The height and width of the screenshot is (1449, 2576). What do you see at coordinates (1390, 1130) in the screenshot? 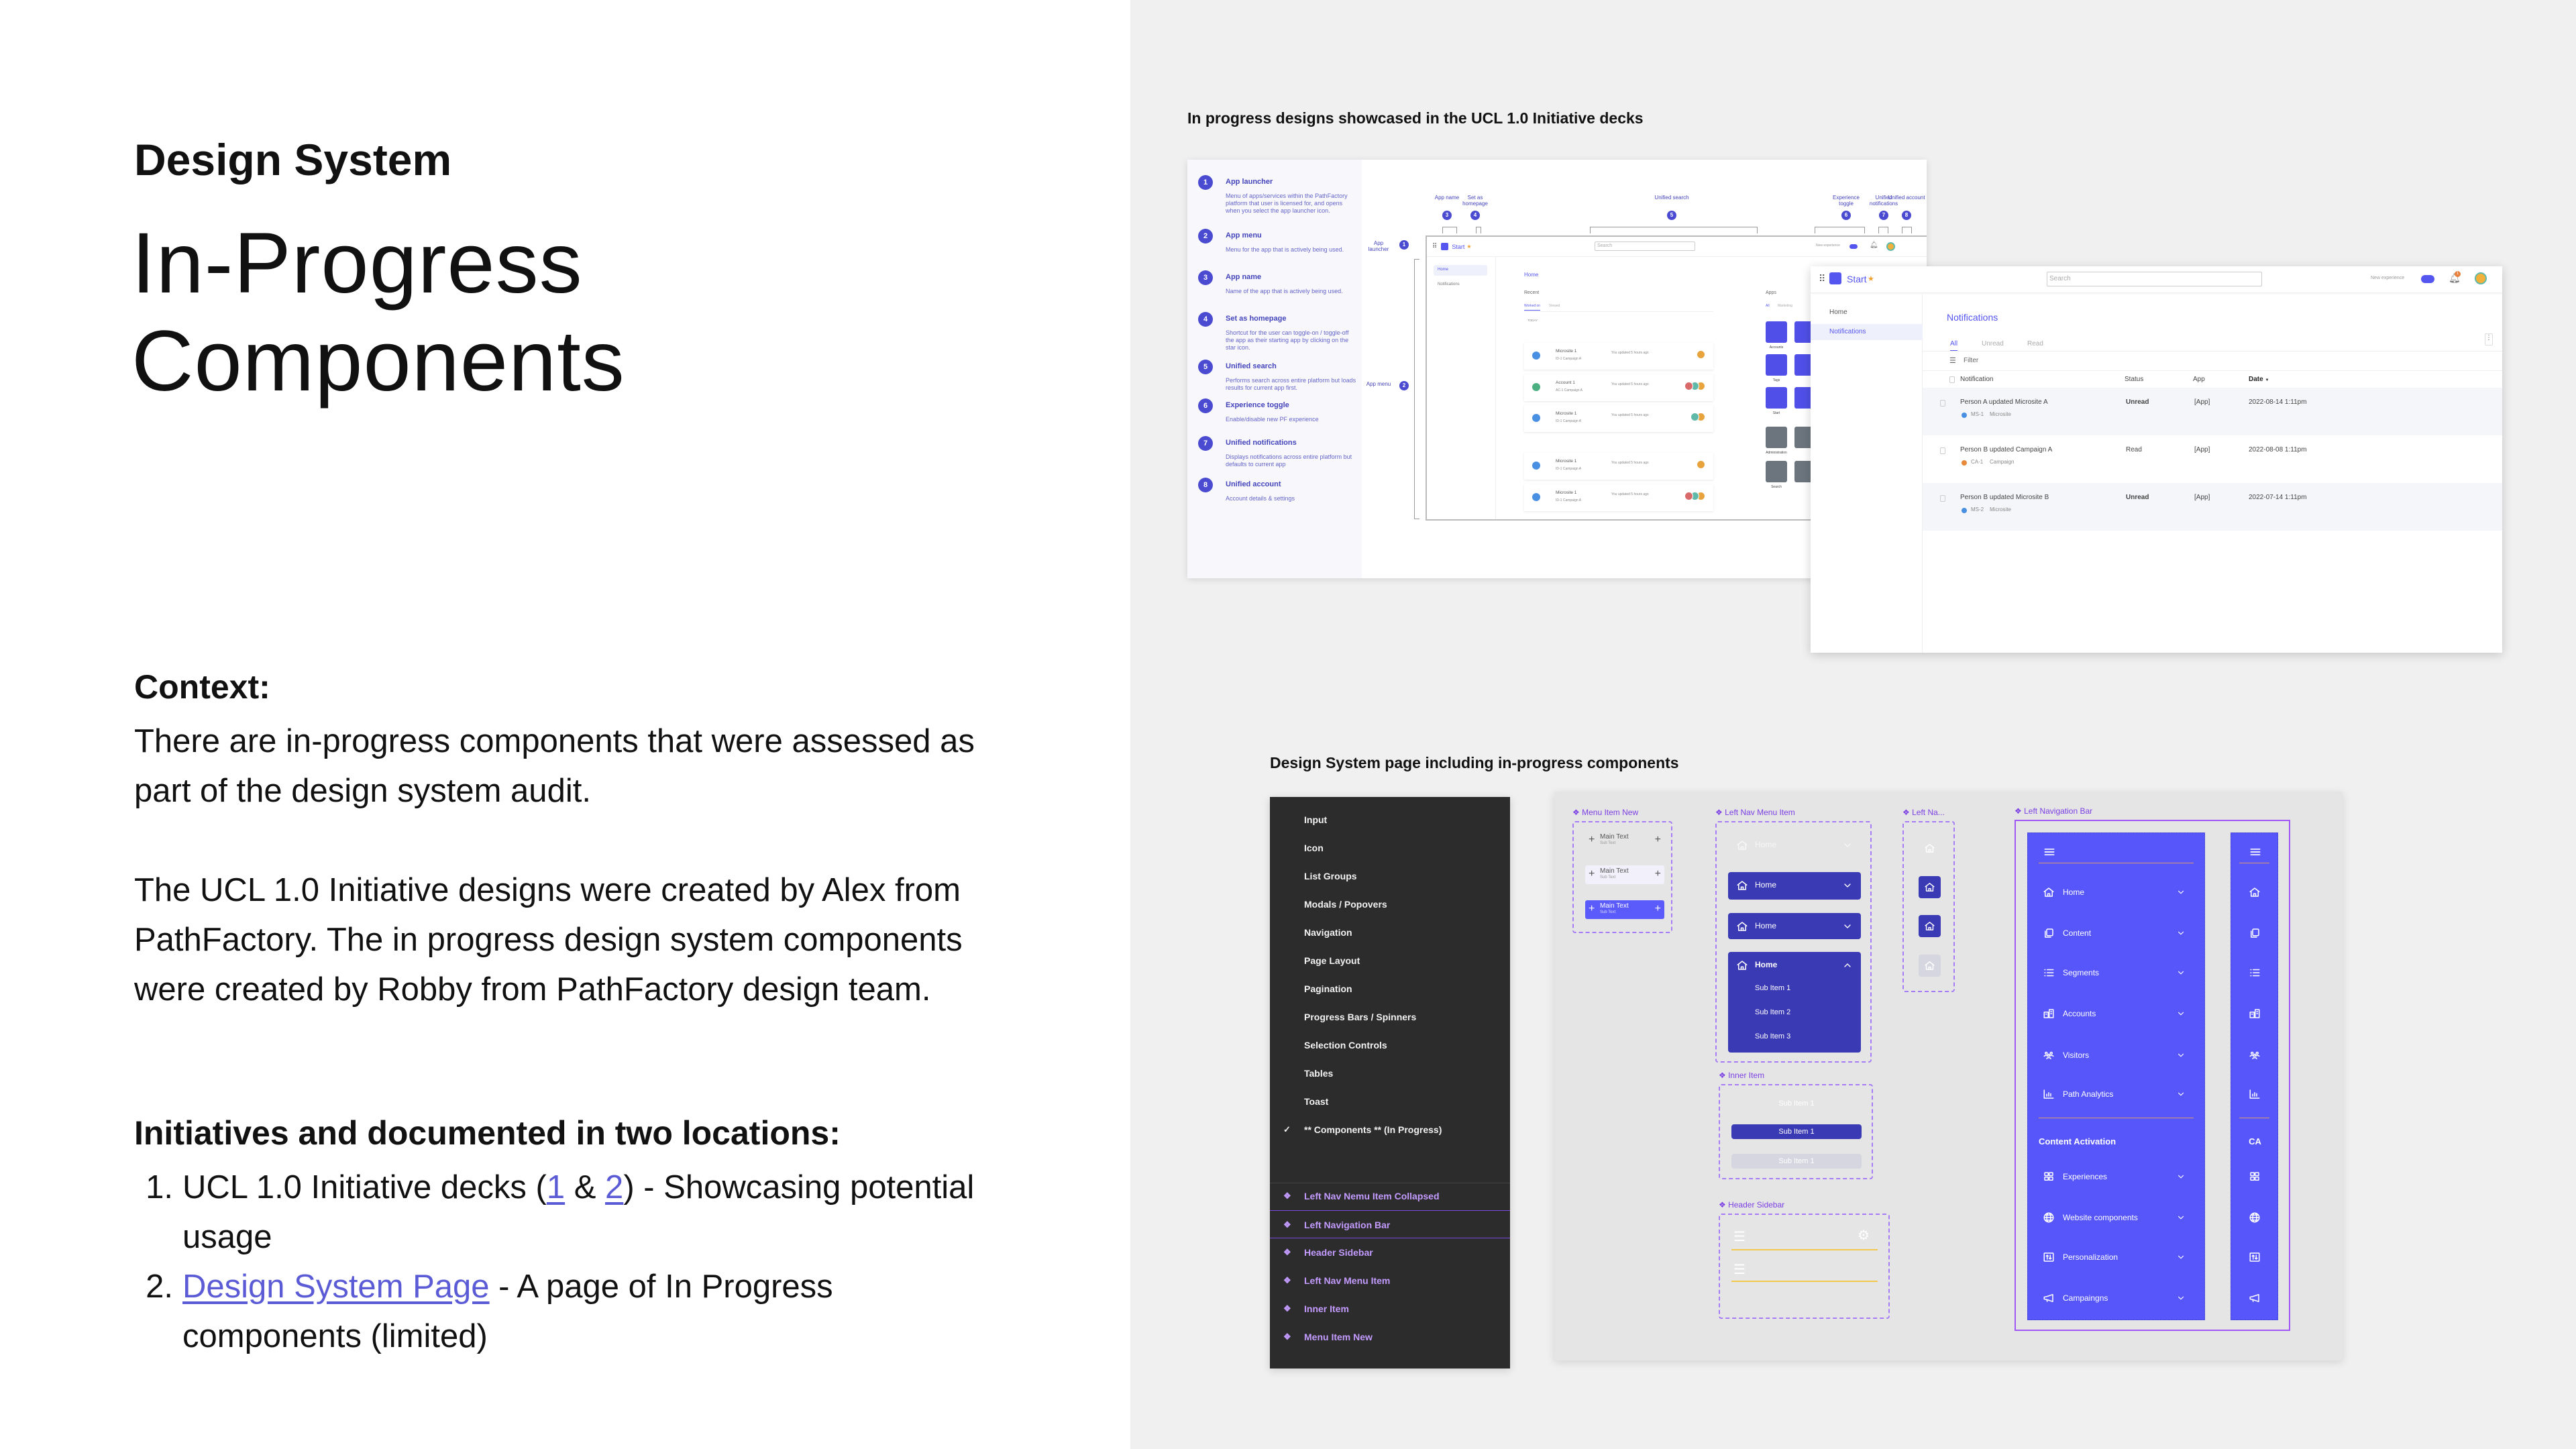
I see `page-item: ✓ ** Components ** (In Progress)` at bounding box center [1390, 1130].